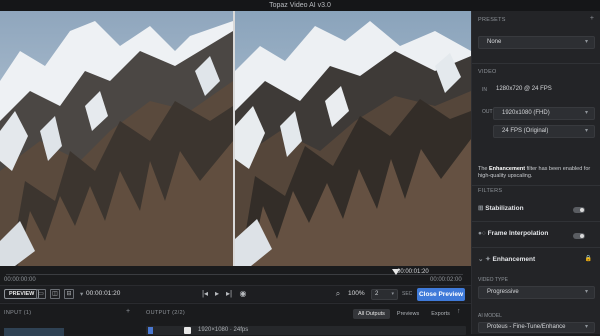 The image size is (600, 336). What do you see at coordinates (150, 330) in the screenshot?
I see `output-color-marker` at bounding box center [150, 330].